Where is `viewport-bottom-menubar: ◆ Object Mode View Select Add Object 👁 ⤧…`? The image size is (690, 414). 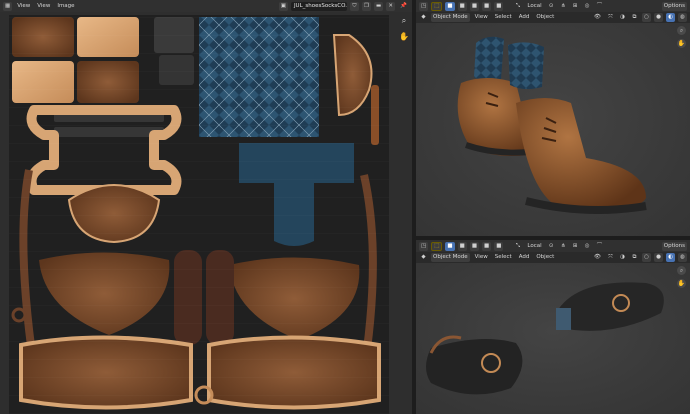 viewport-bottom-menubar: ◆ Object Mode View Select Add Object 👁 ⤧… is located at coordinates (553, 257).